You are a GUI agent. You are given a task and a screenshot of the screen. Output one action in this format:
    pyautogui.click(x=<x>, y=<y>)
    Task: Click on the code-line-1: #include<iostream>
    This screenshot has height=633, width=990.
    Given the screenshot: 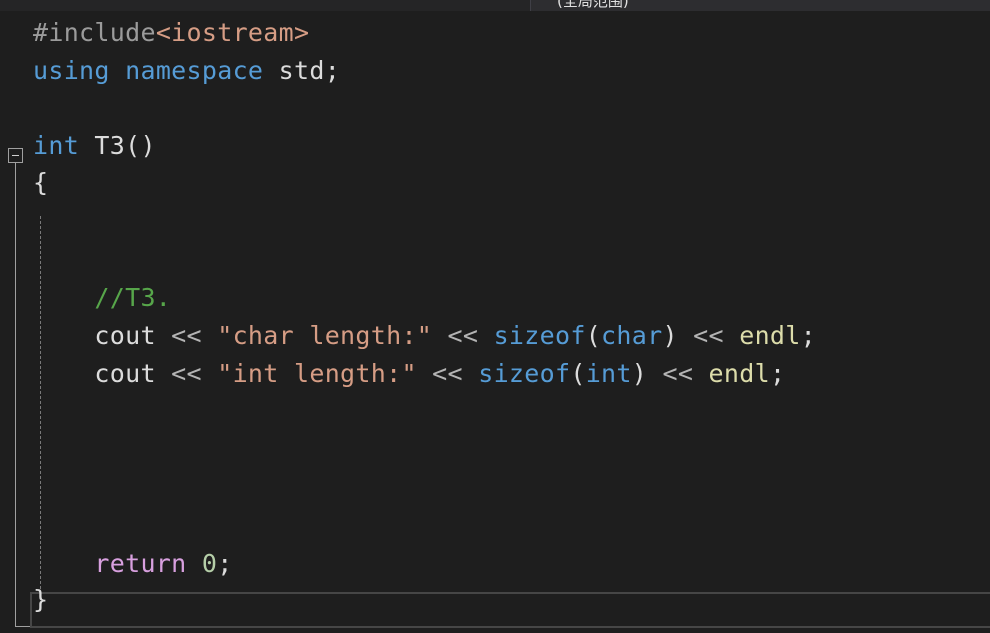 What is the action you would take?
    pyautogui.click(x=171, y=33)
    